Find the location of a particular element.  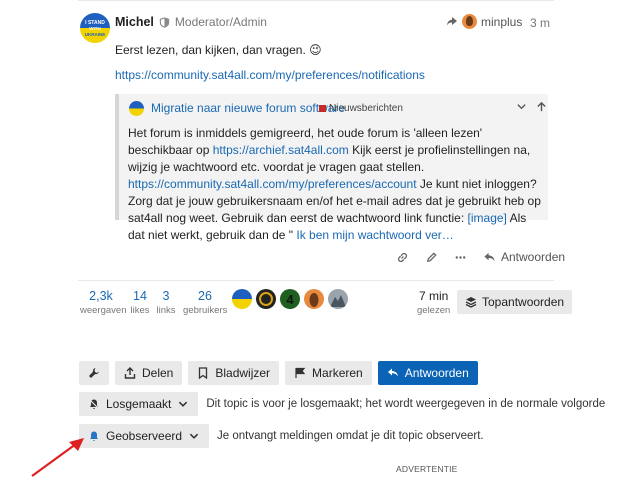

author-avatar: I STAND WITH UKRAINE is located at coordinates (95, 28).